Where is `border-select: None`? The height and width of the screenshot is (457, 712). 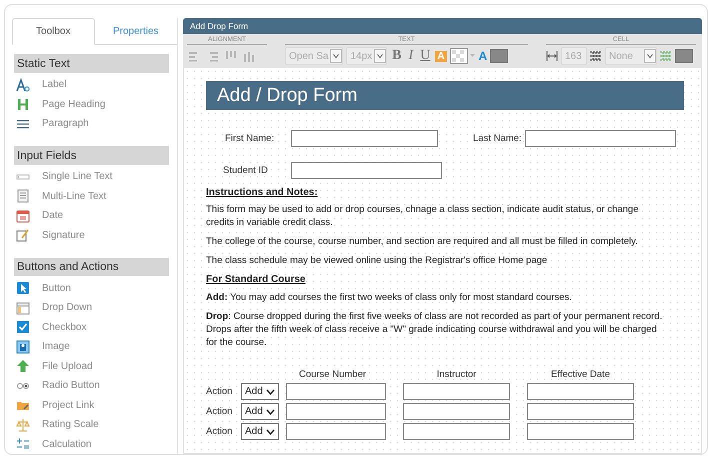 border-select: None is located at coordinates (631, 56).